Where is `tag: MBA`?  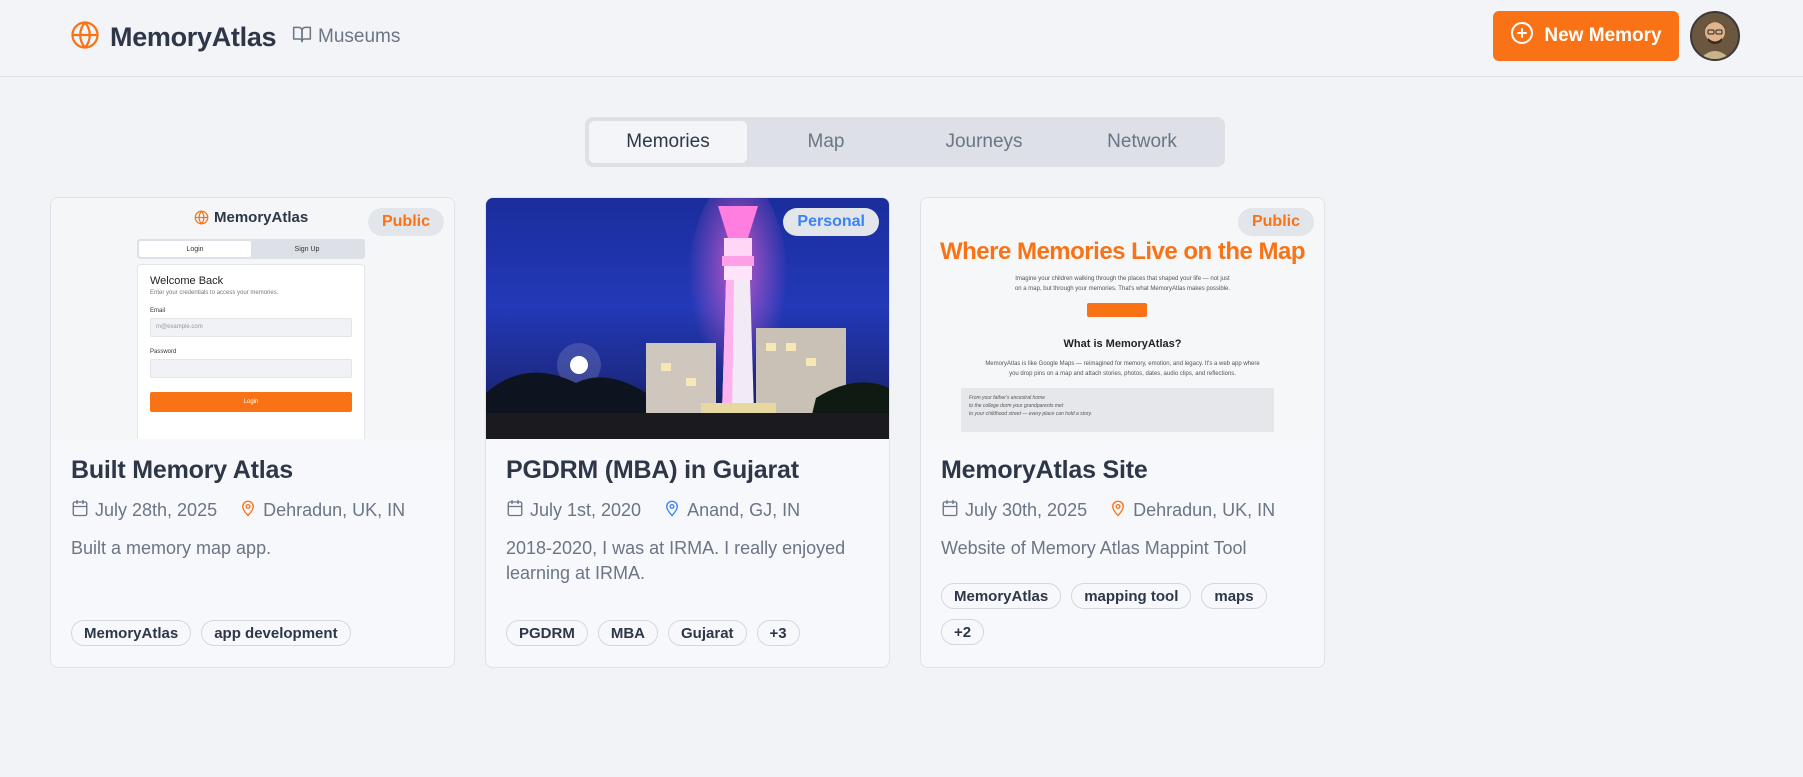 tag: MBA is located at coordinates (628, 633).